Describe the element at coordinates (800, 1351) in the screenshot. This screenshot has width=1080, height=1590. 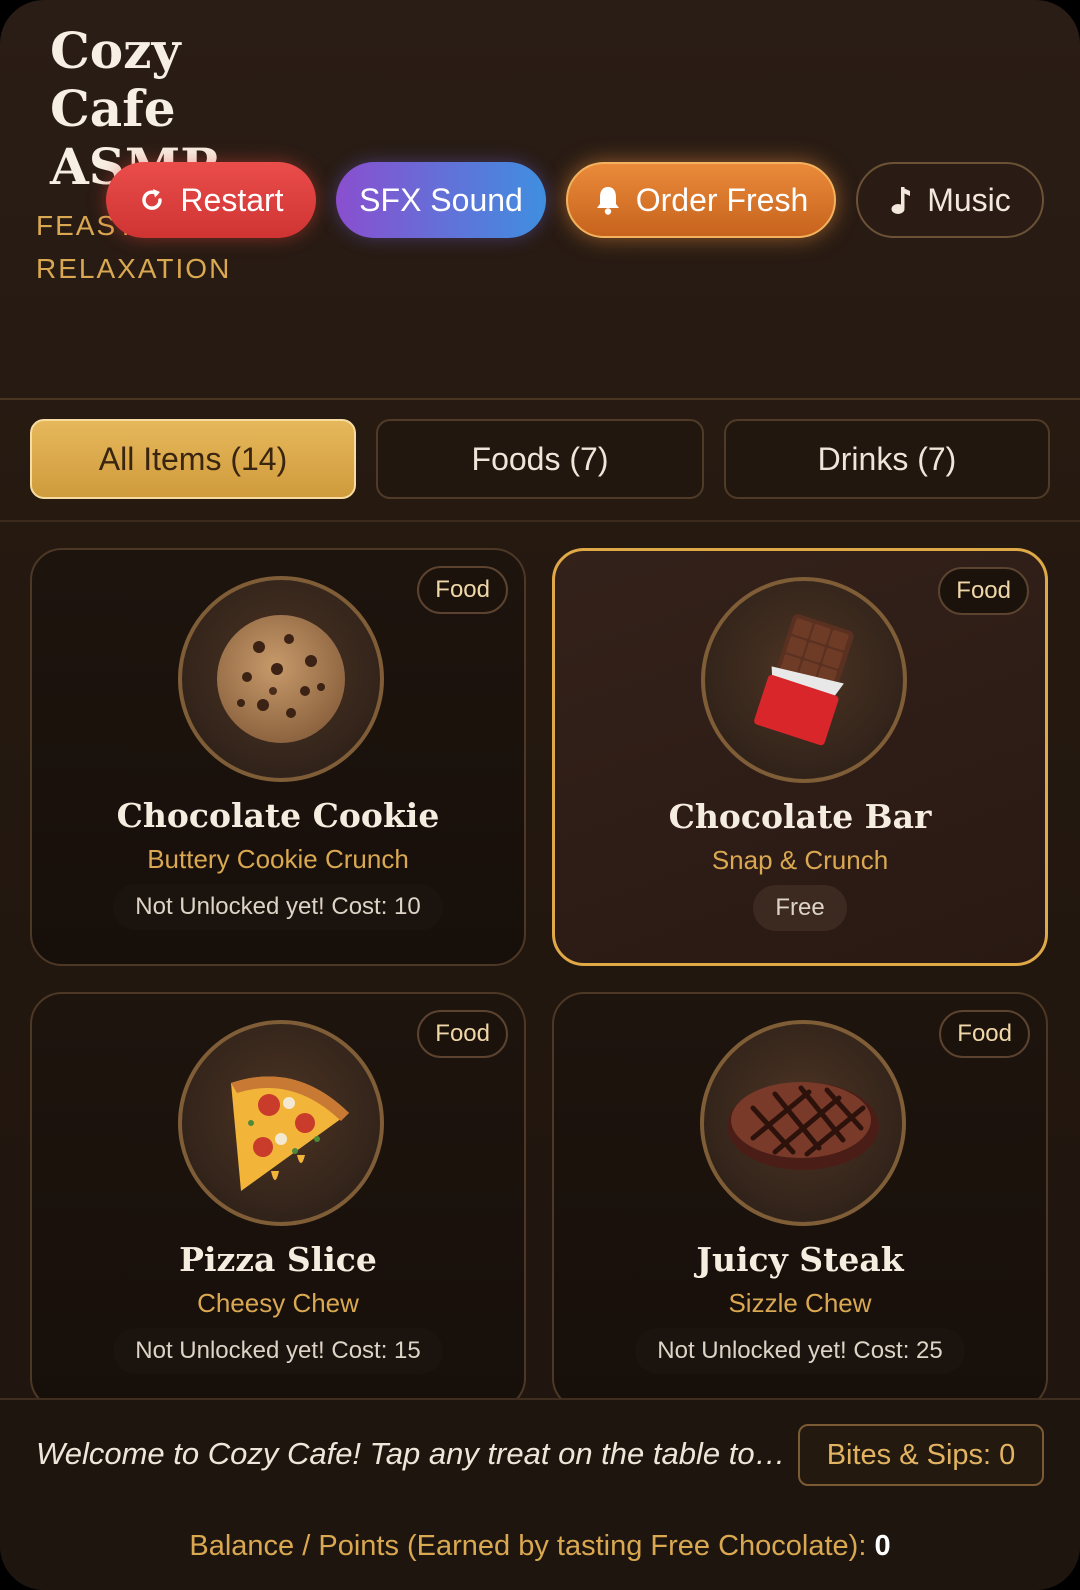
I see `item-status: Not Unlocked yet! Cost: 25` at that location.